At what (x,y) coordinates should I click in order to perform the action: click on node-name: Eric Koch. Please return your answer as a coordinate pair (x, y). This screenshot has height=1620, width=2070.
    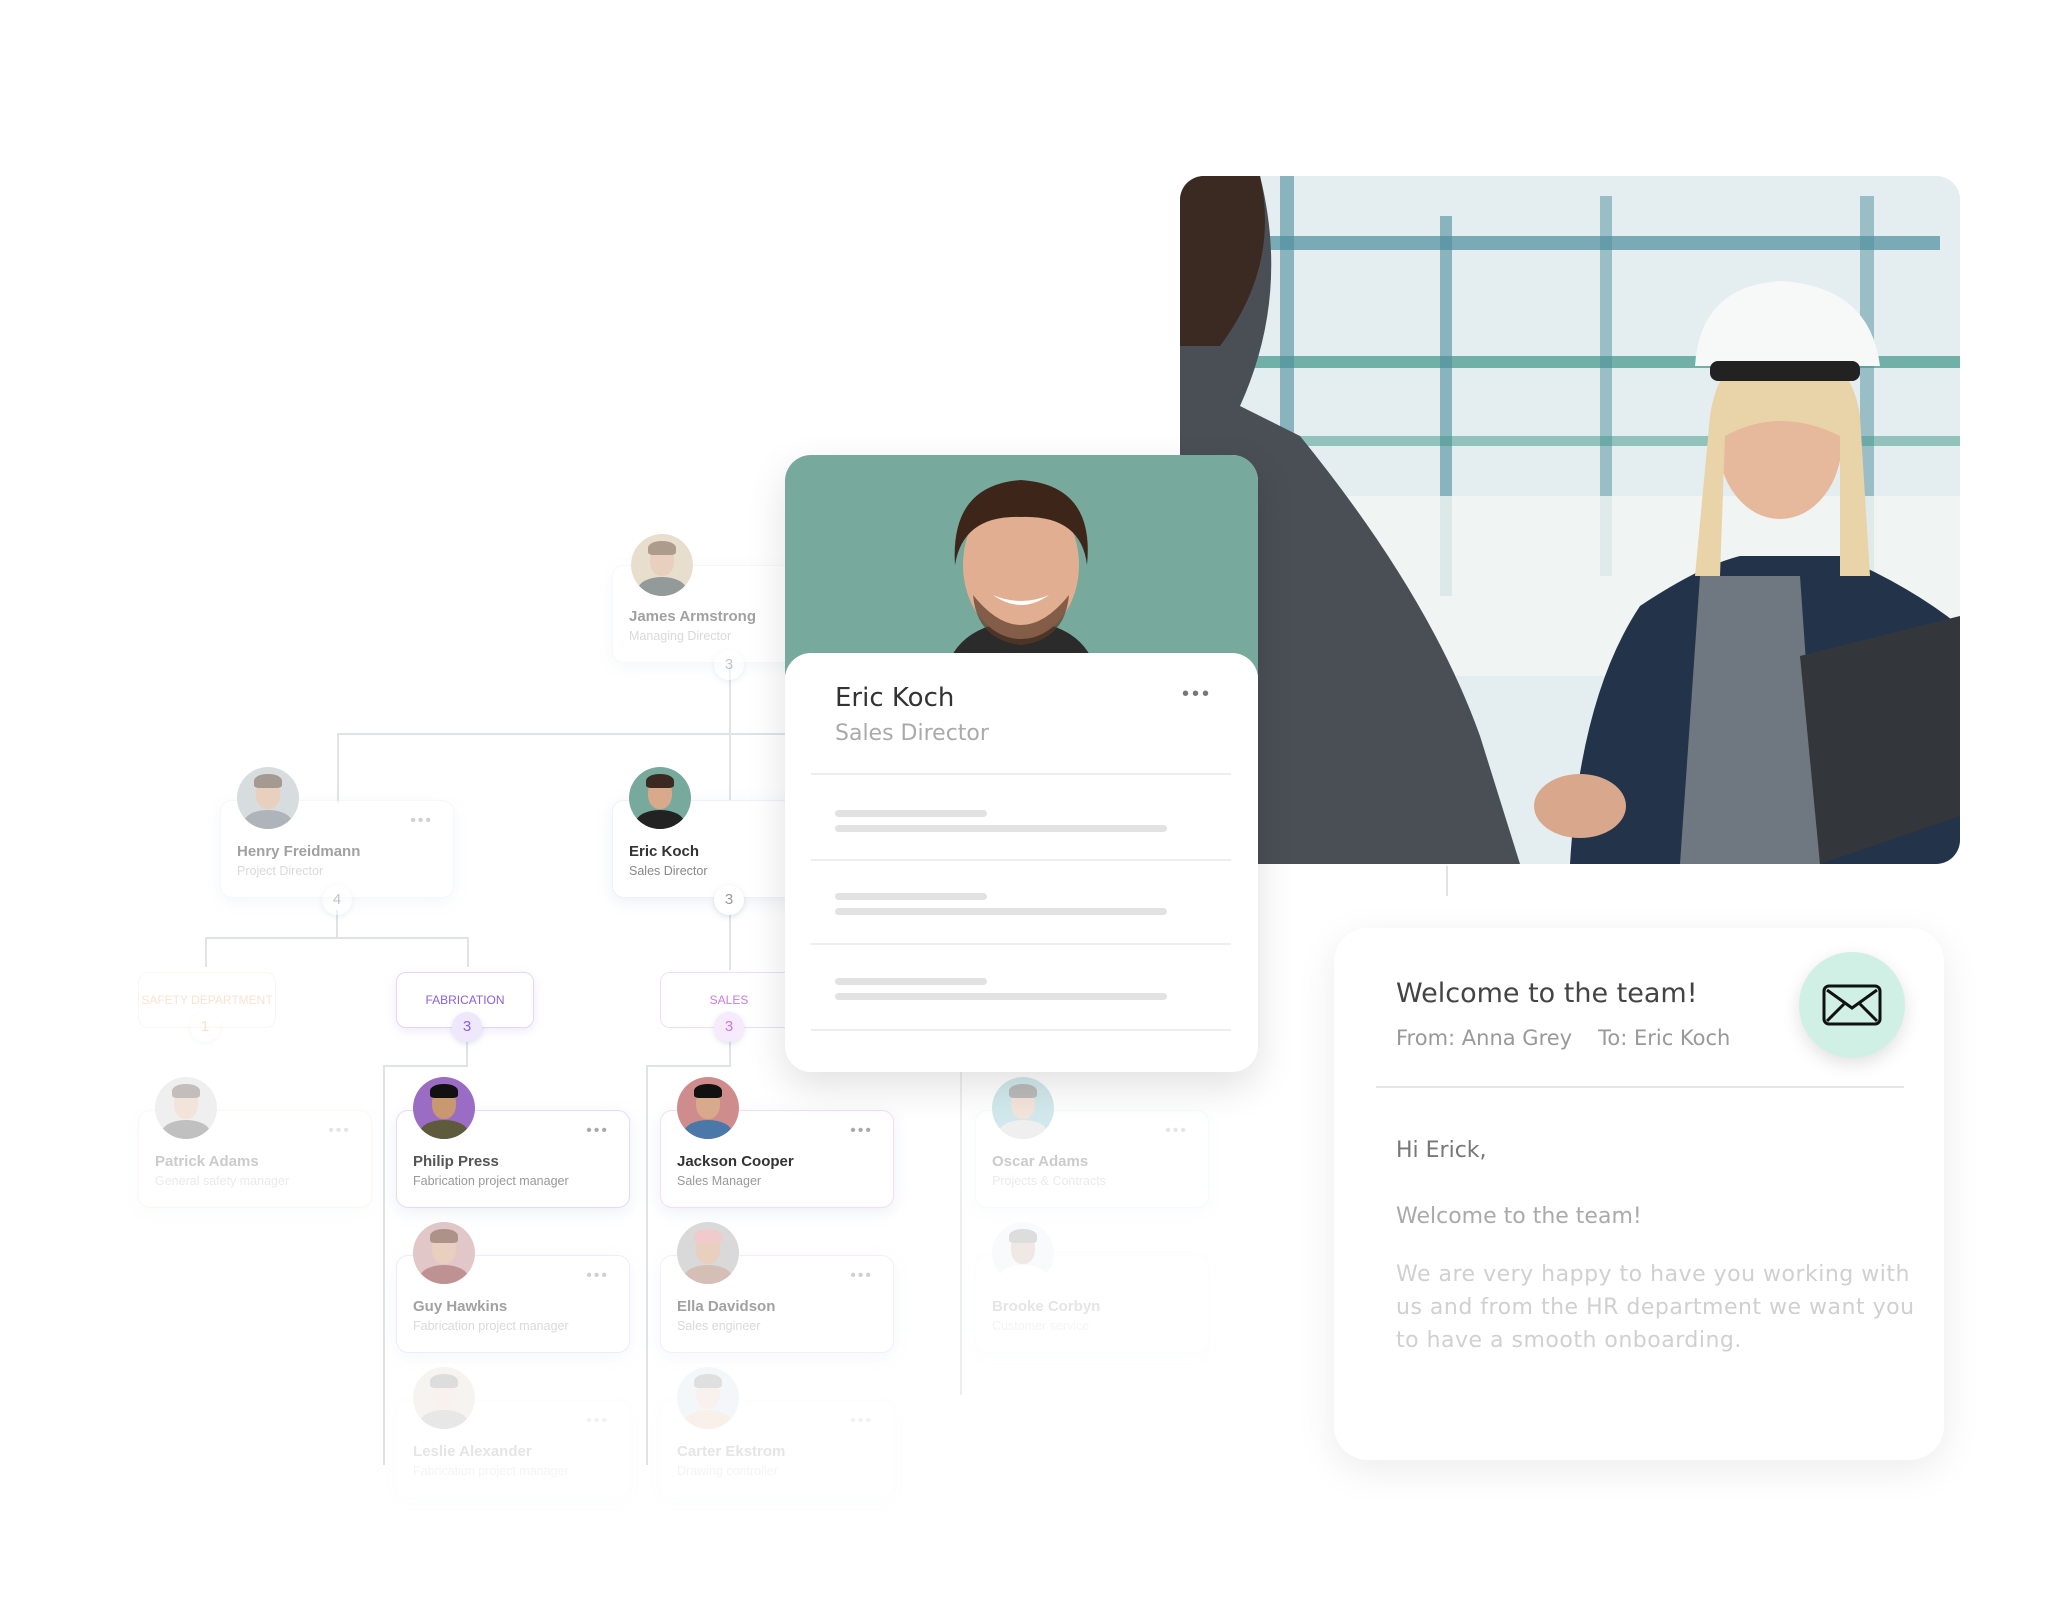
    Looking at the image, I should click on (664, 851).